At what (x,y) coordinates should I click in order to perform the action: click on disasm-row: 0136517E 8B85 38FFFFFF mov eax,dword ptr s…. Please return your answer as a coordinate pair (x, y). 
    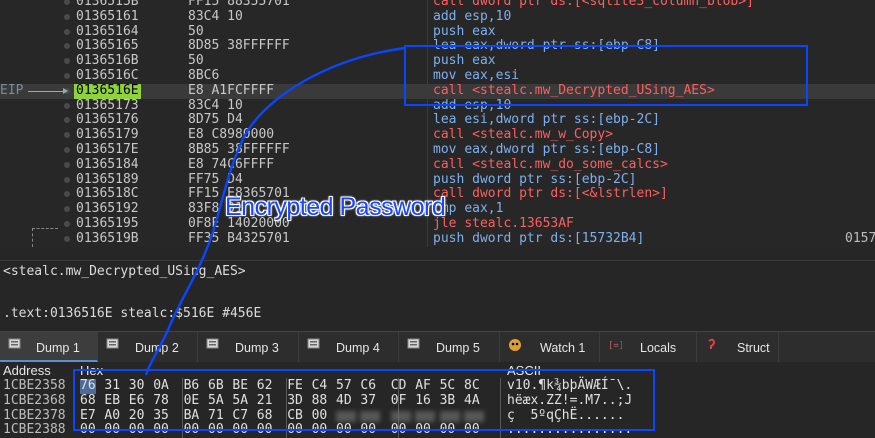
    Looking at the image, I should click on (437, 150).